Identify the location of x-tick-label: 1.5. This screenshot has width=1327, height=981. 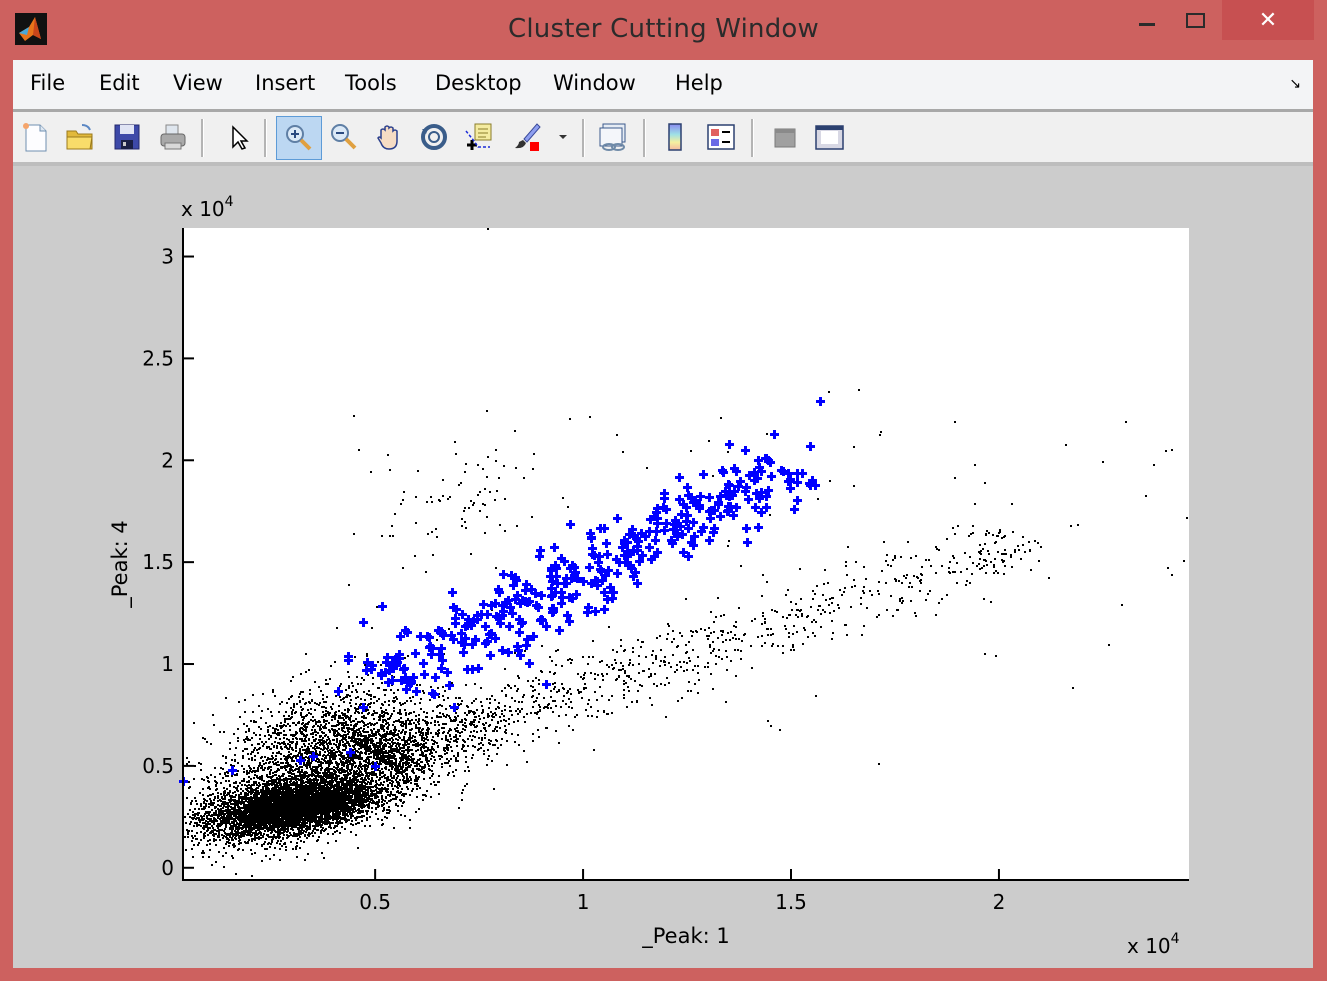
(791, 902).